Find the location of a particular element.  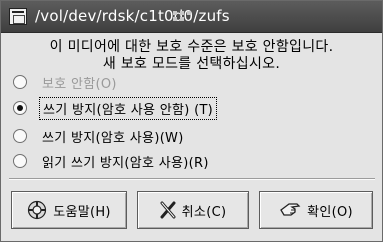

option-write-protect-no-password: 쓰기 방지(암호 사용 안함) (T) is located at coordinates (115, 108).